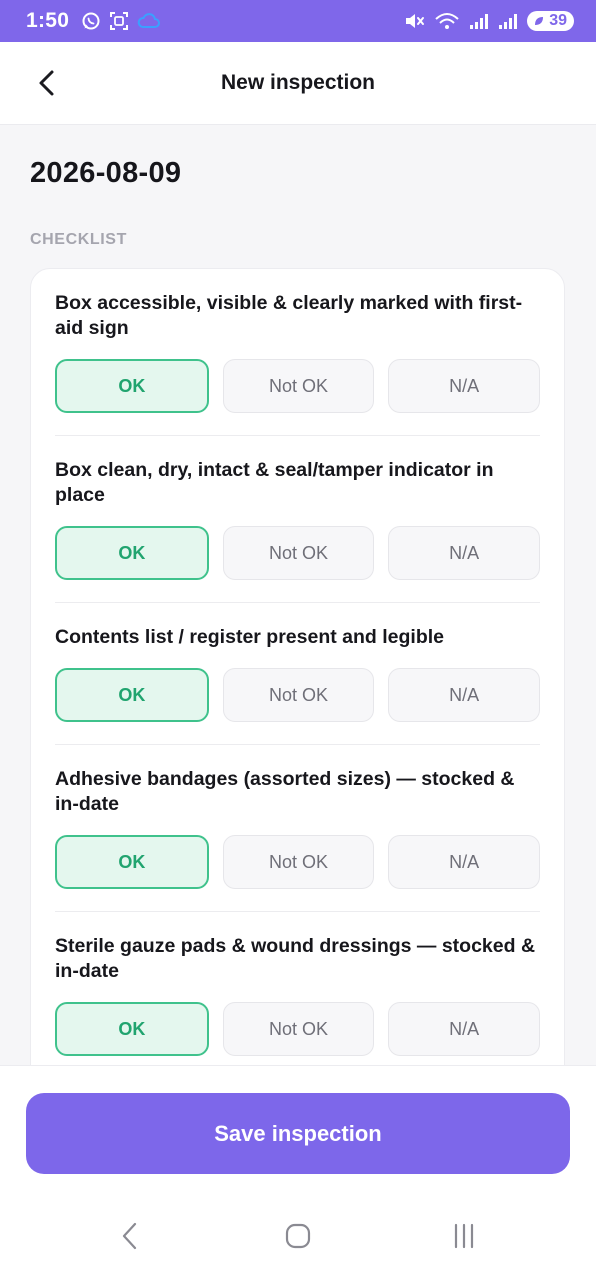 This screenshot has height=1280, width=596. What do you see at coordinates (298, 21) in the screenshot?
I see `status-bar: 1:50 39` at bounding box center [298, 21].